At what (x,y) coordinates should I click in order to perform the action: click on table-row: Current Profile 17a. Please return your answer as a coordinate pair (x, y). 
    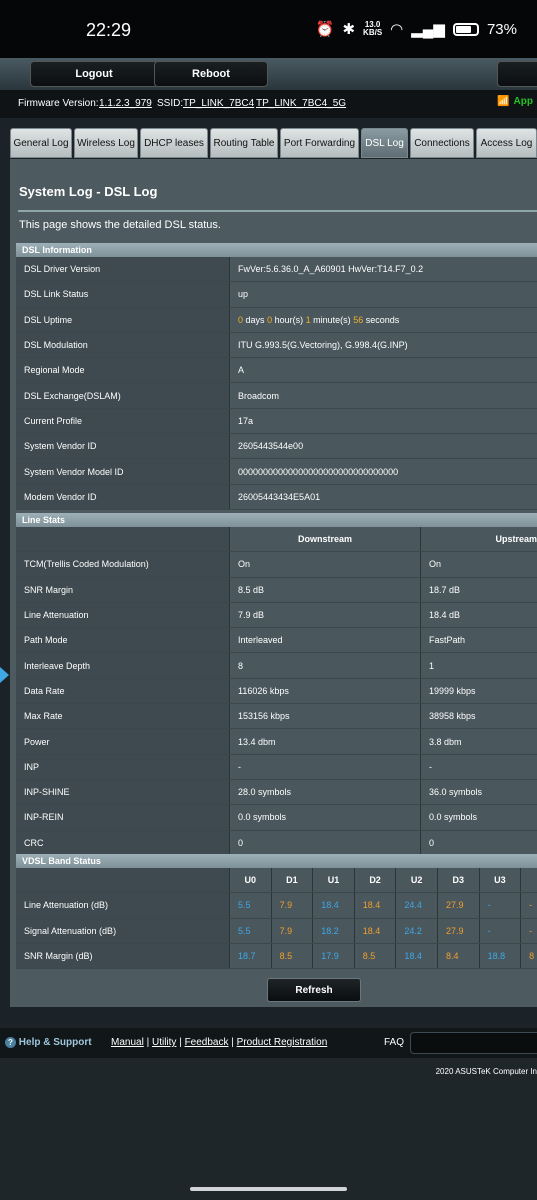
    Looking at the image, I should click on (276, 421).